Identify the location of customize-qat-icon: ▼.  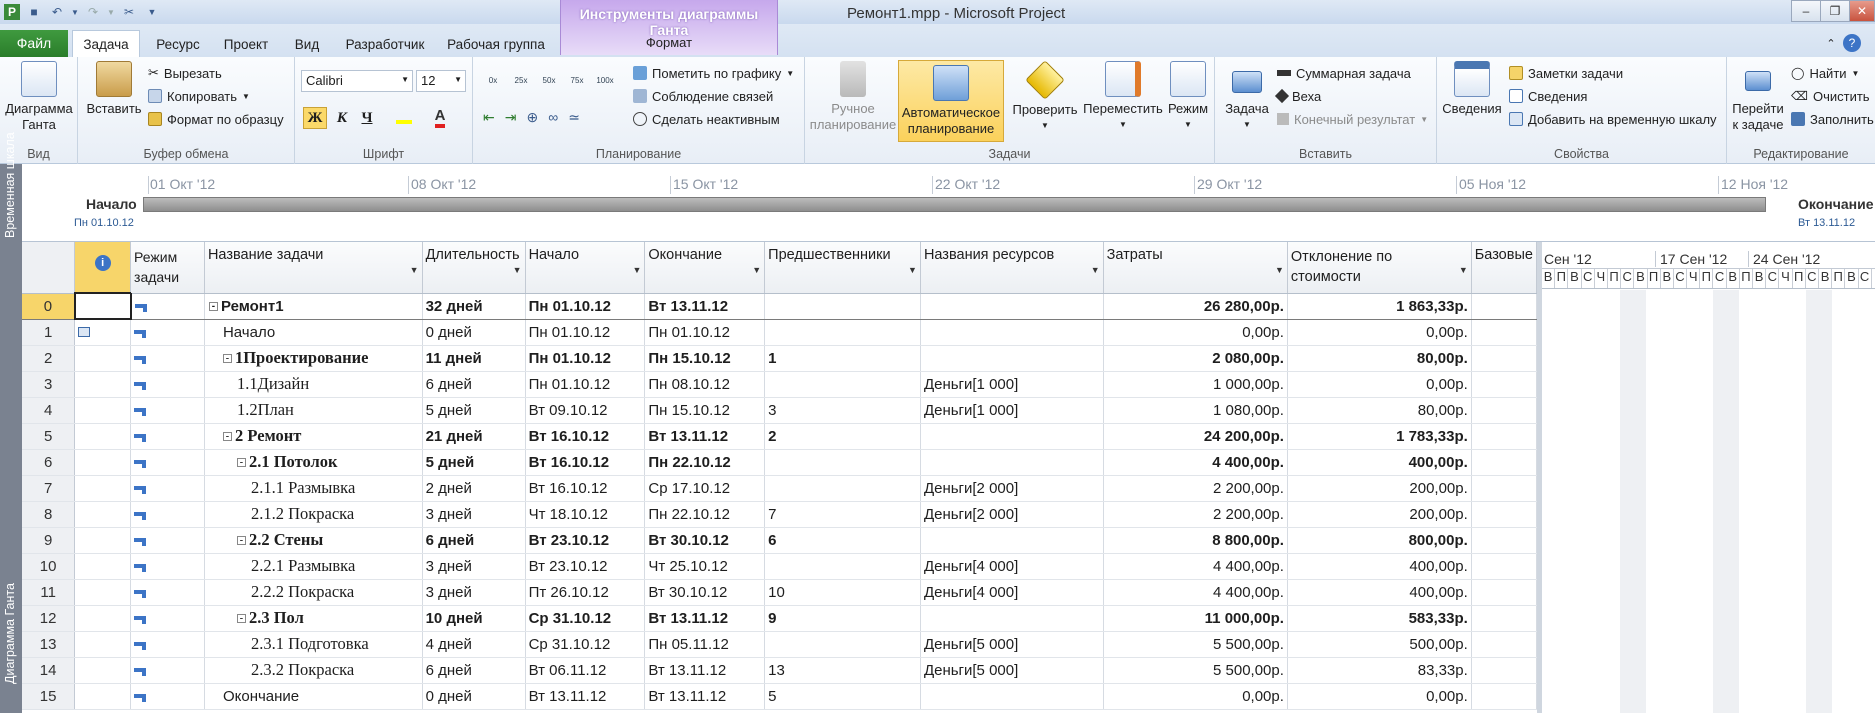
(152, 12).